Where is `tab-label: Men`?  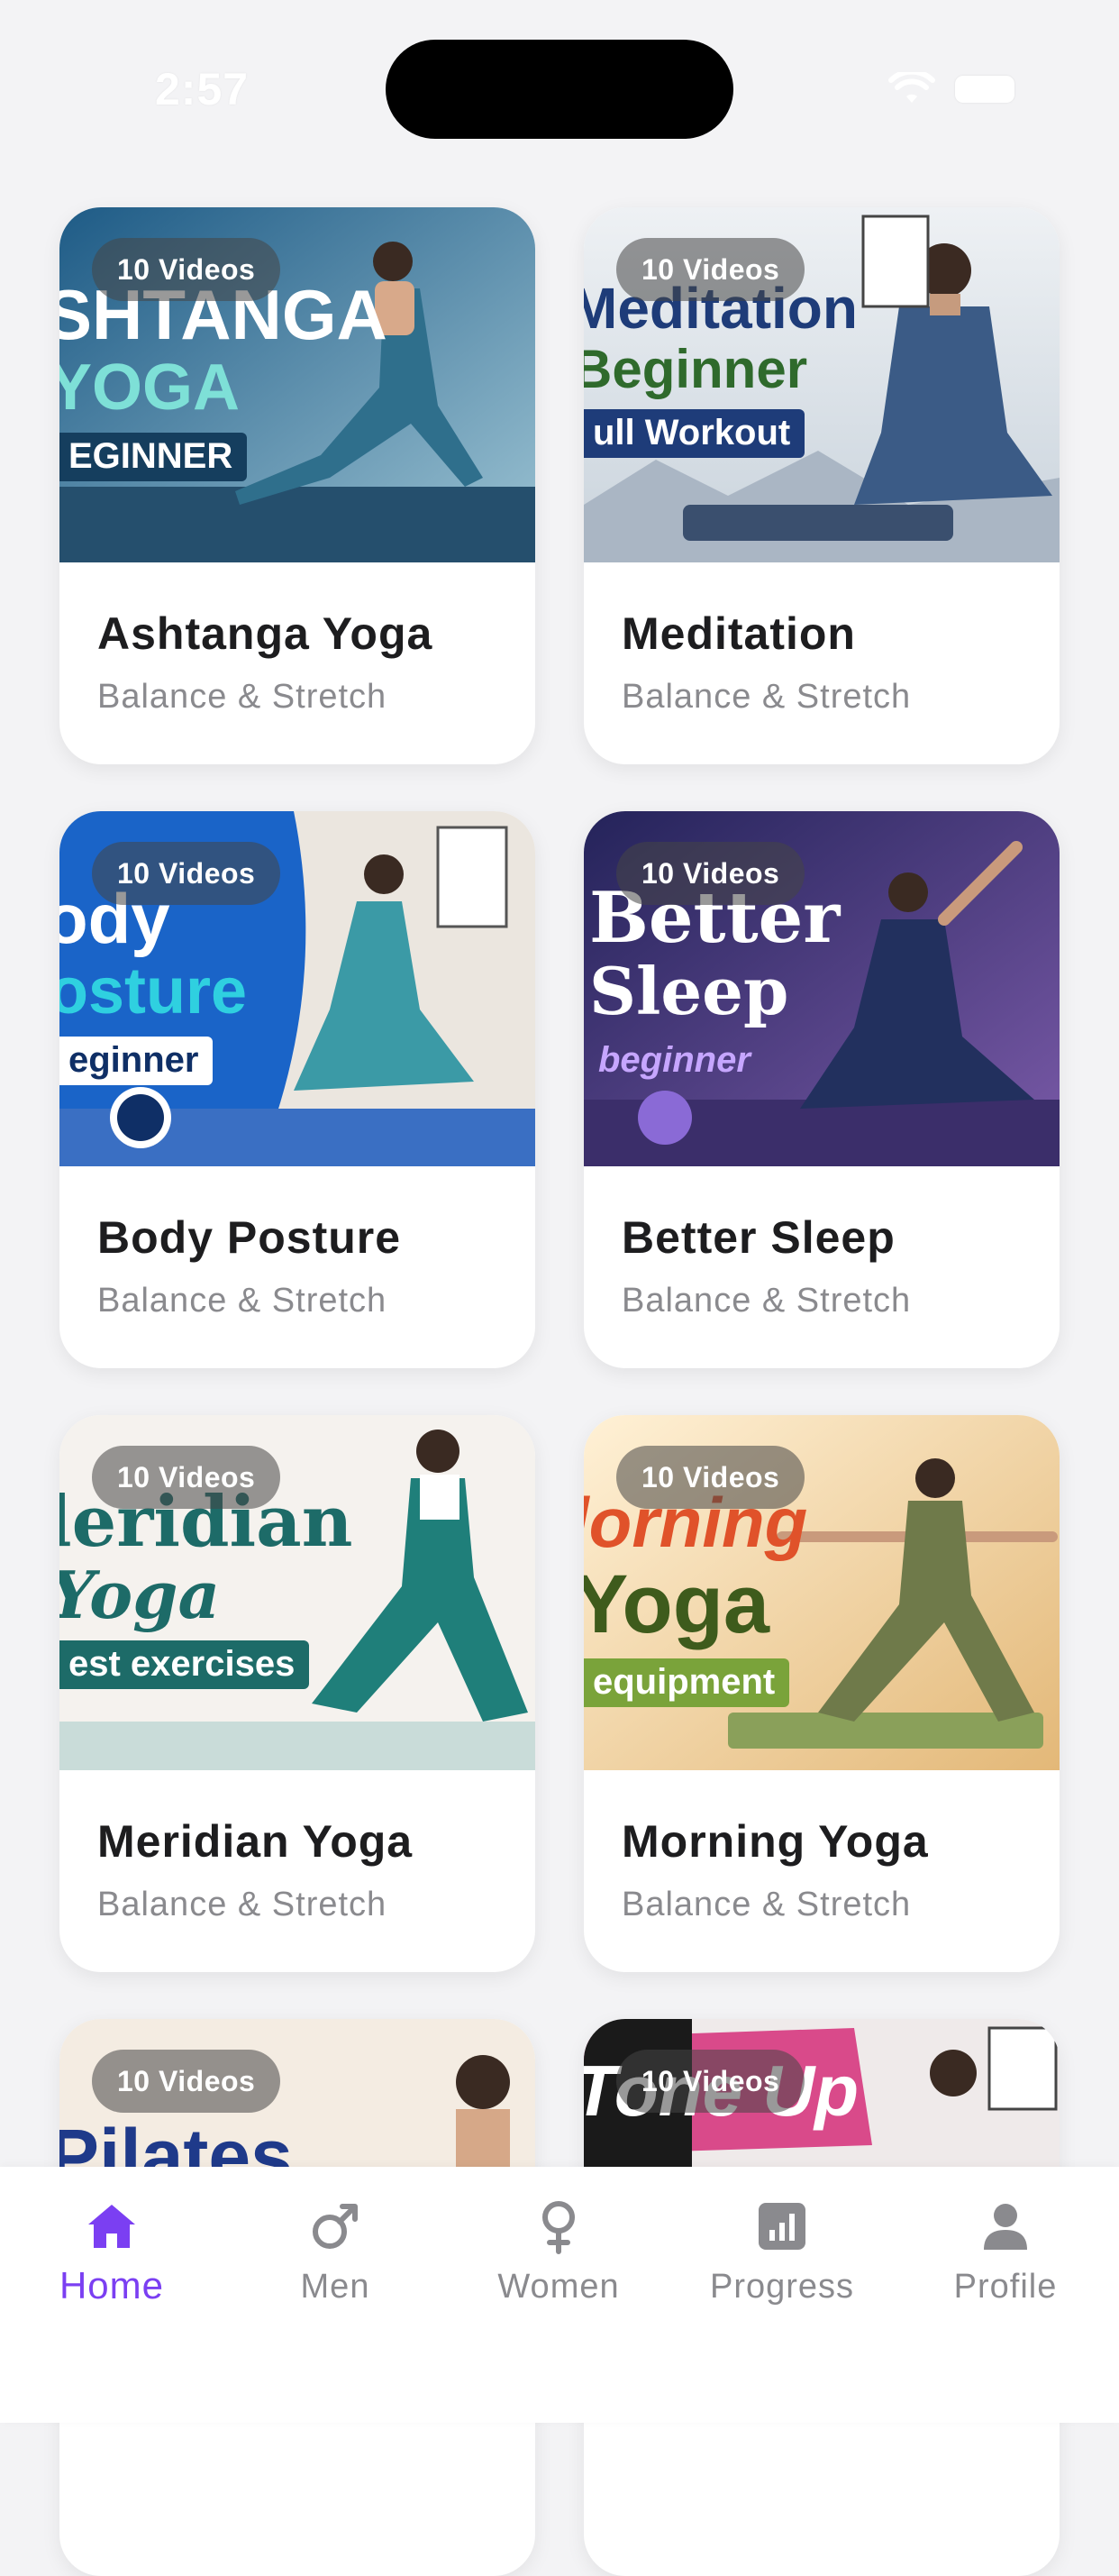
tab-label: Men is located at coordinates (335, 2287).